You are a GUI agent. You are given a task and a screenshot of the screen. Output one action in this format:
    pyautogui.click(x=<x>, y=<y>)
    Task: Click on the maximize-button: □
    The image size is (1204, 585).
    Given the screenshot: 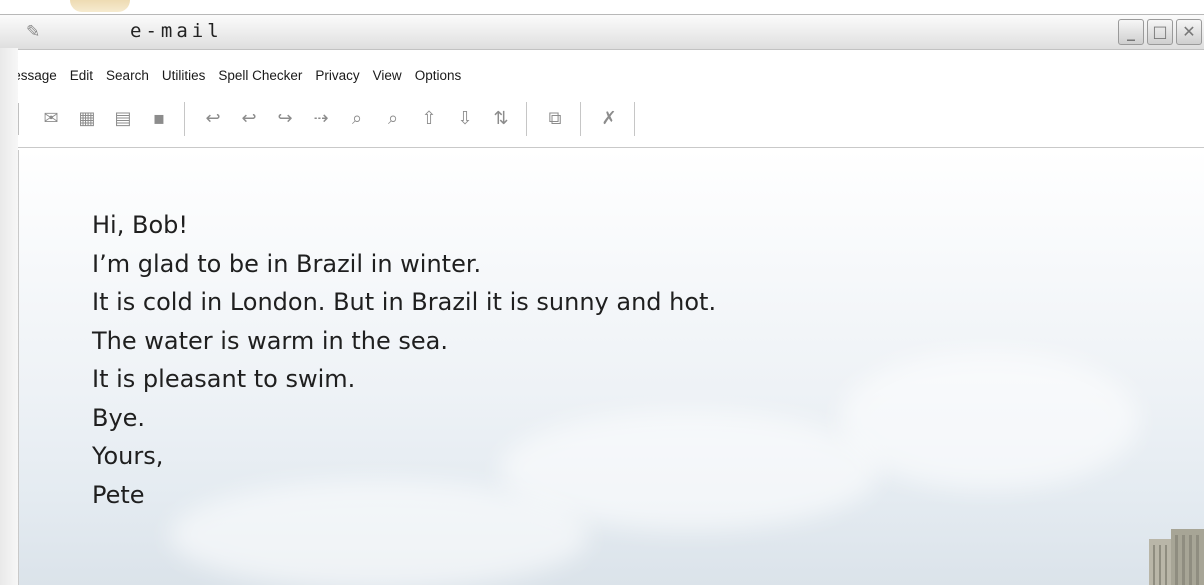 What is the action you would take?
    pyautogui.click(x=1160, y=32)
    